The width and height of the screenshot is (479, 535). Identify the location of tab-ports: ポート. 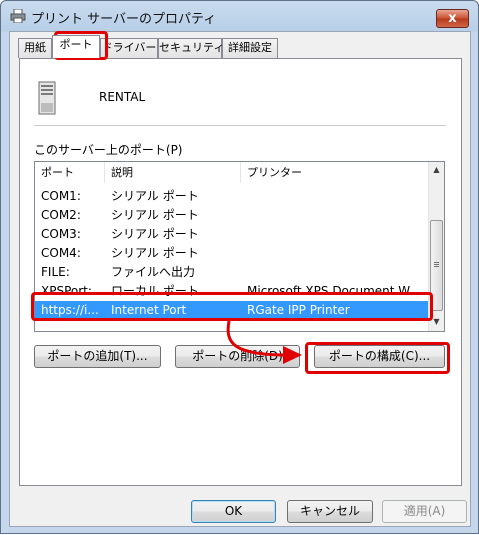
(76, 46).